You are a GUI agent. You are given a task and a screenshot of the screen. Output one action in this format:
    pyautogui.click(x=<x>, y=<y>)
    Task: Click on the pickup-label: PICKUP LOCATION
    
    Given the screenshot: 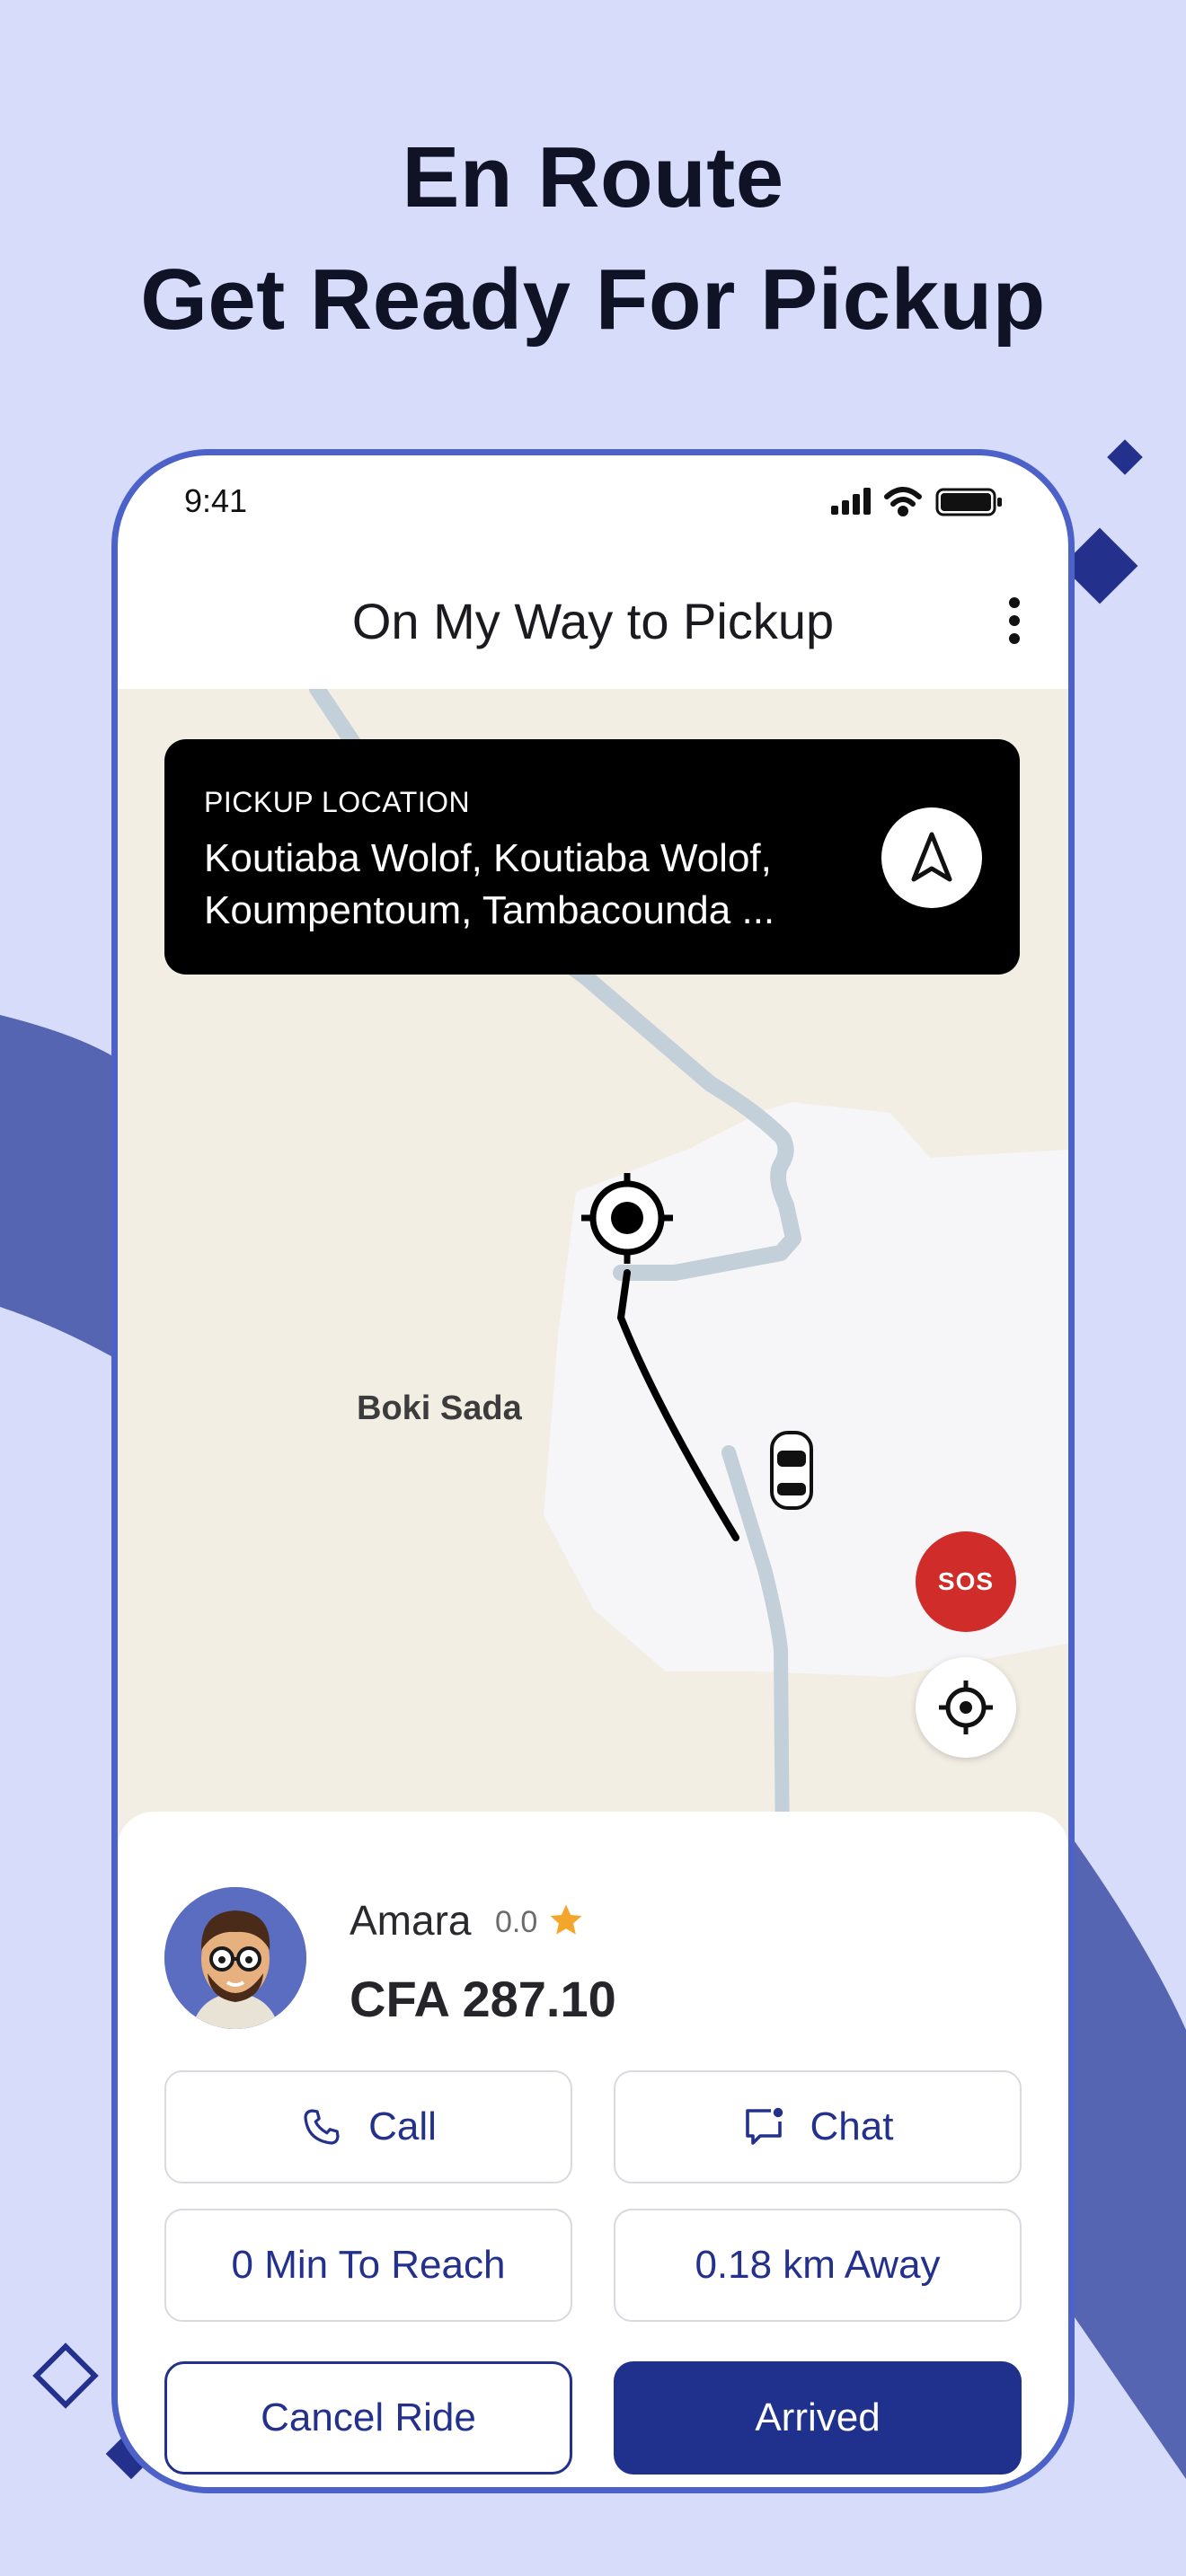 What is the action you would take?
    pyautogui.click(x=337, y=802)
    